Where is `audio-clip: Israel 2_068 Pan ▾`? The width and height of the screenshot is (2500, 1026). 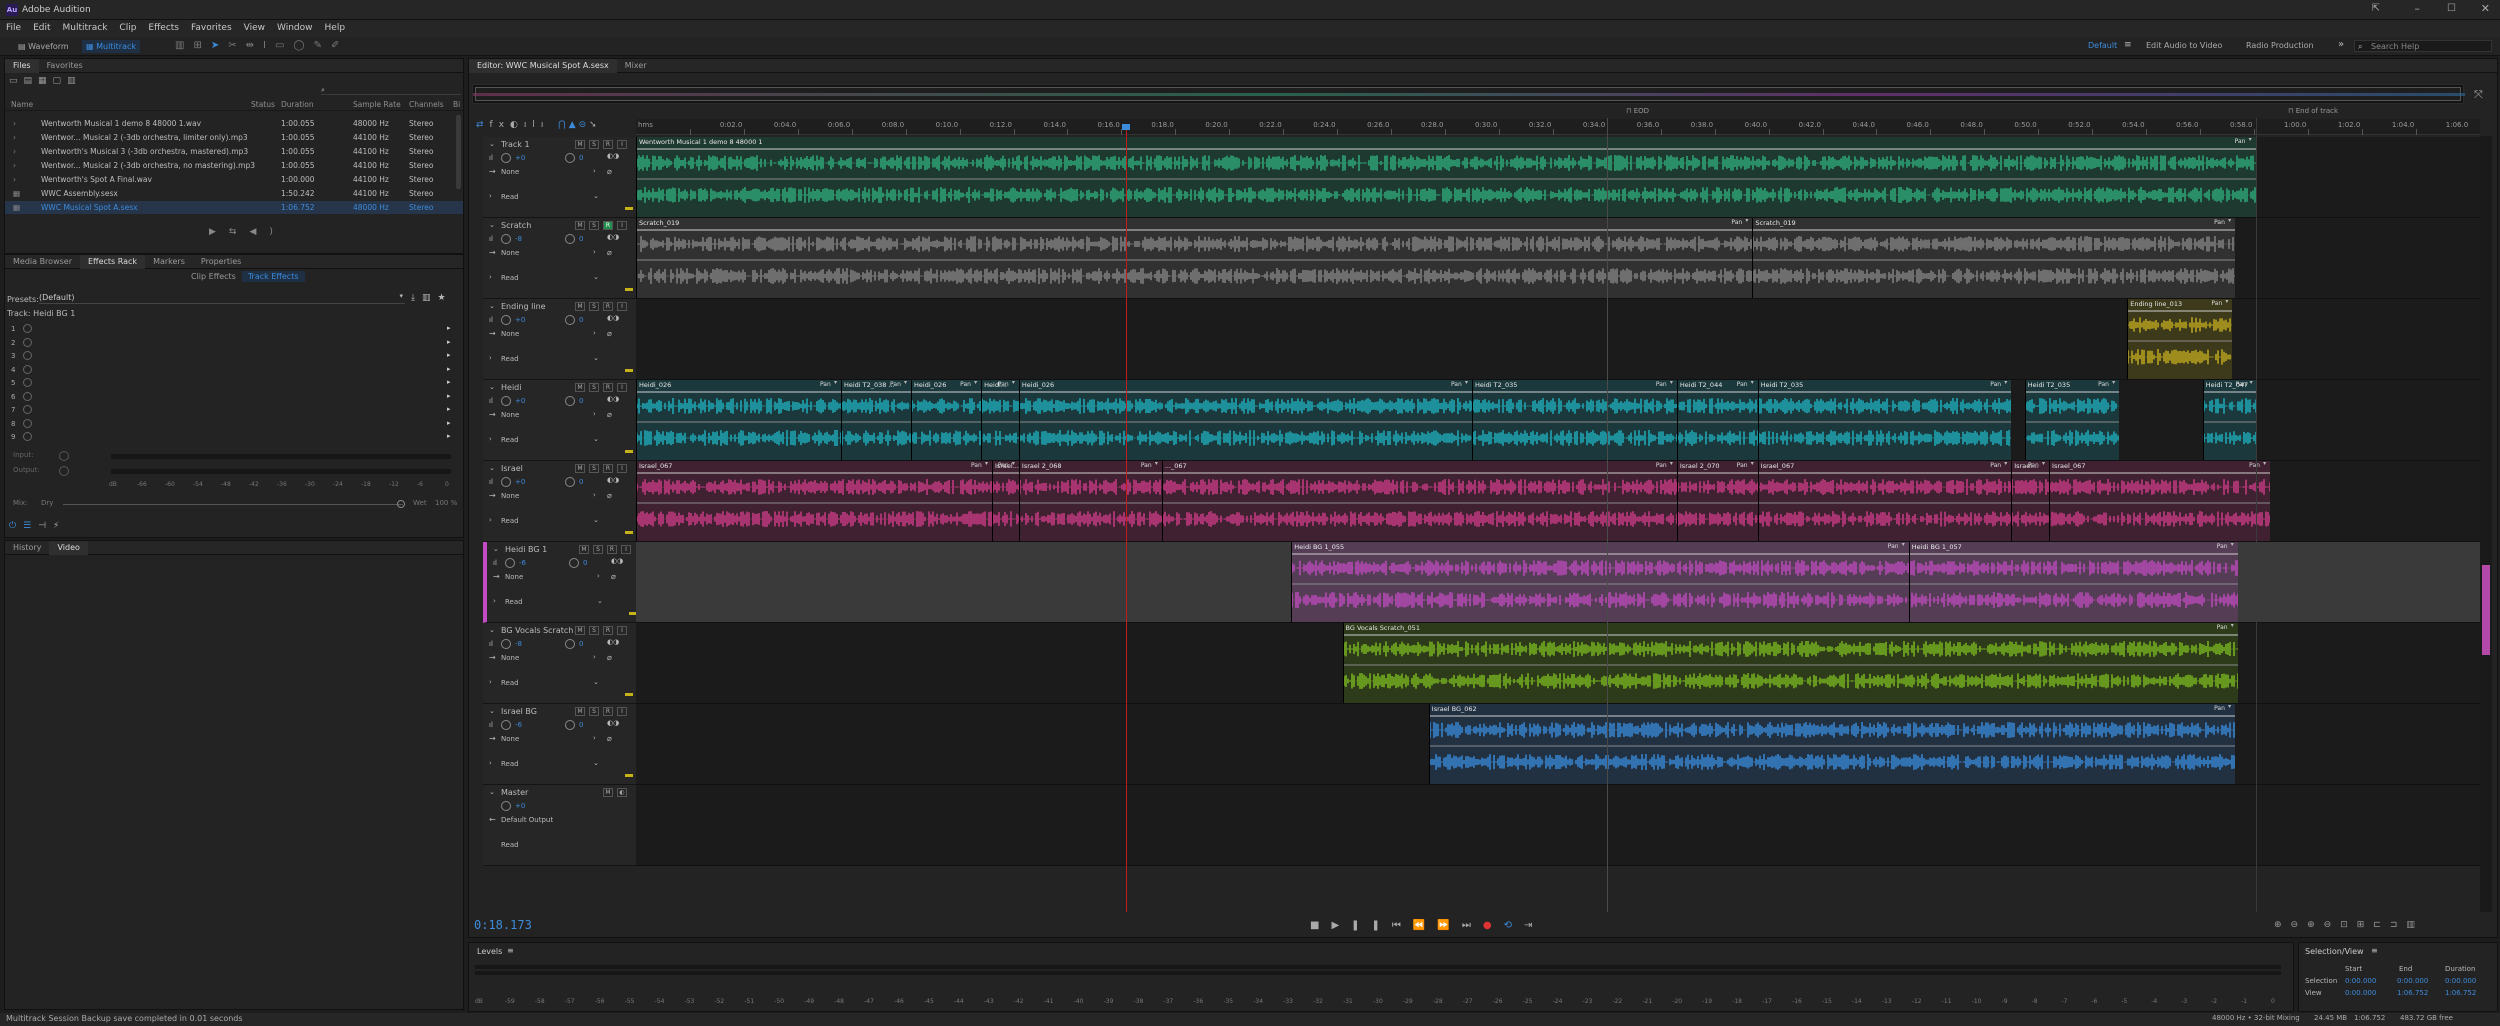
audio-clip: Israel 2_068 Pan ▾ is located at coordinates (1090, 501).